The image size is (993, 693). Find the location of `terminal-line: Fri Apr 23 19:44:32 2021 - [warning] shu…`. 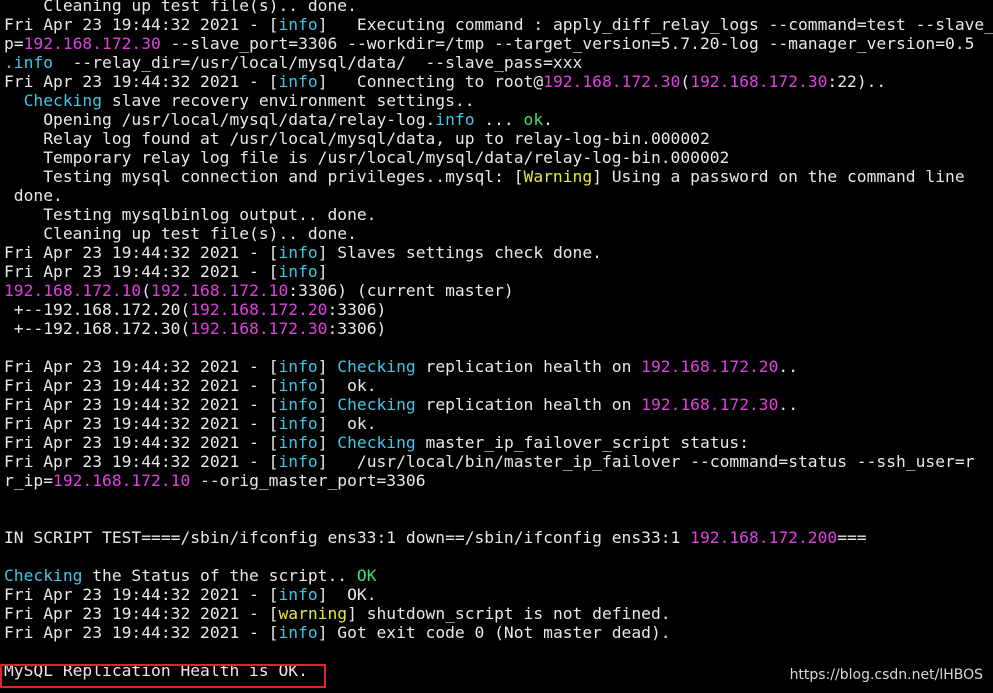

terminal-line: Fri Apr 23 19:44:32 2021 - [warning] shu… is located at coordinates (498, 613).